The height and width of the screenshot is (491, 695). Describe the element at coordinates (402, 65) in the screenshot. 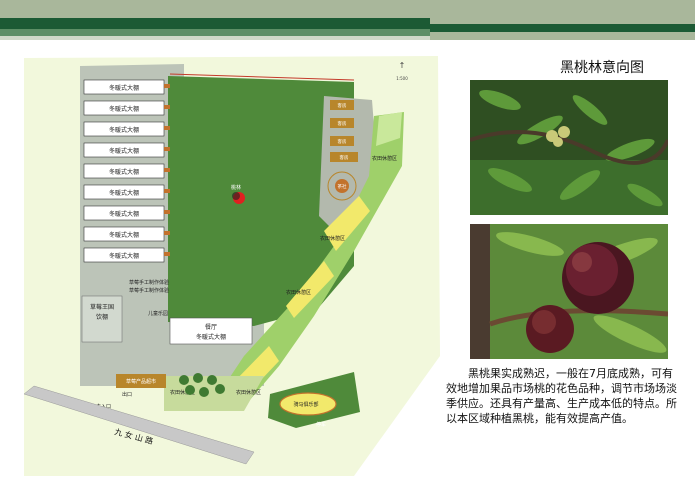

I see `north-arrow-icon: ↑` at that location.